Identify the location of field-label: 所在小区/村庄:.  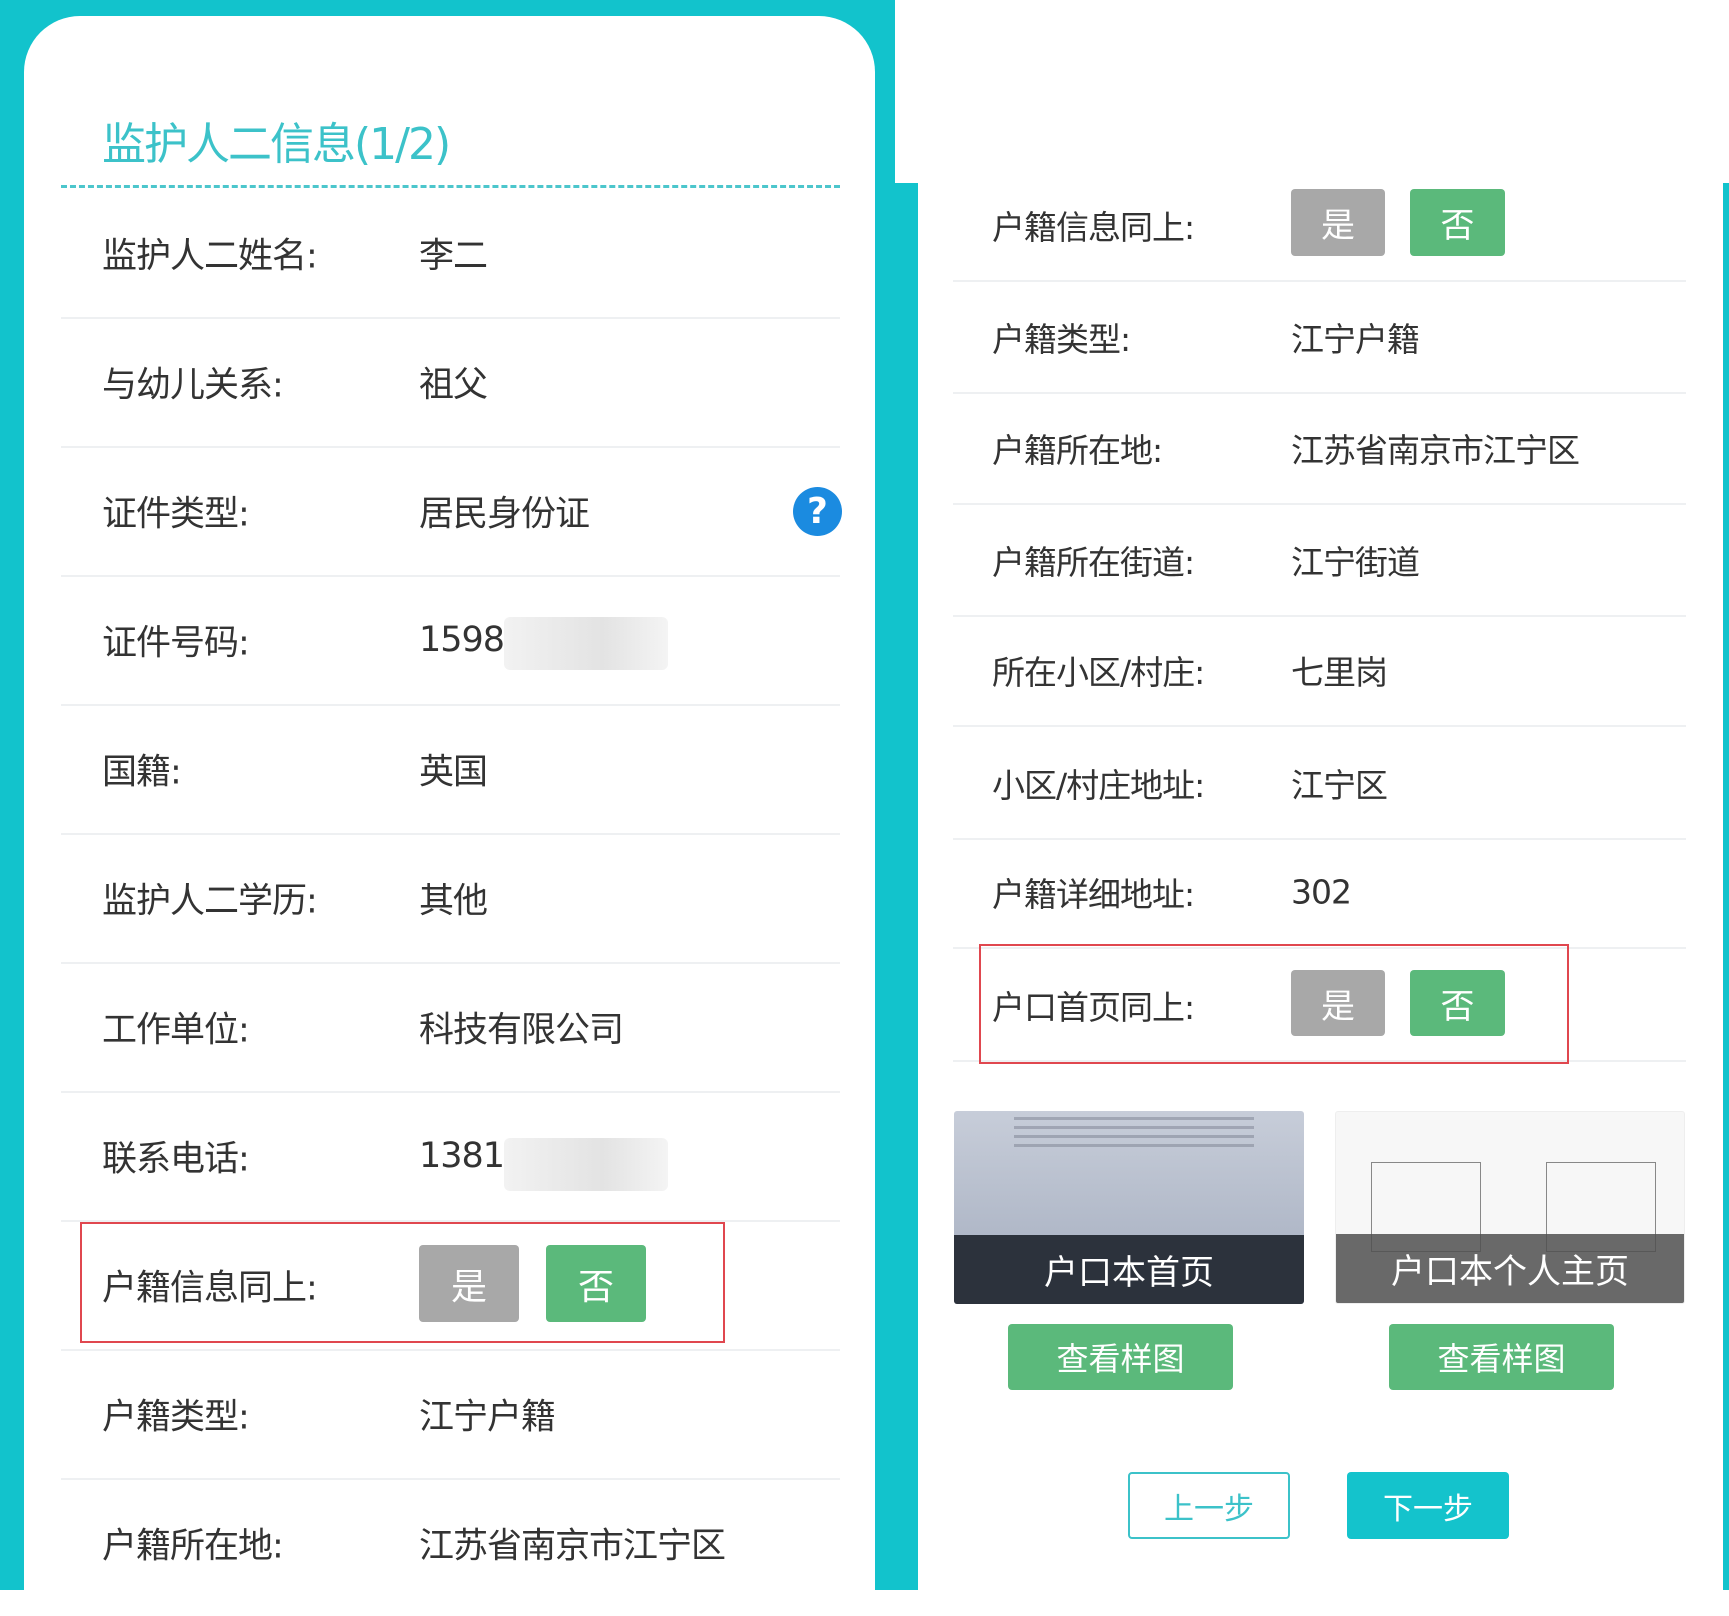
(1098, 672).